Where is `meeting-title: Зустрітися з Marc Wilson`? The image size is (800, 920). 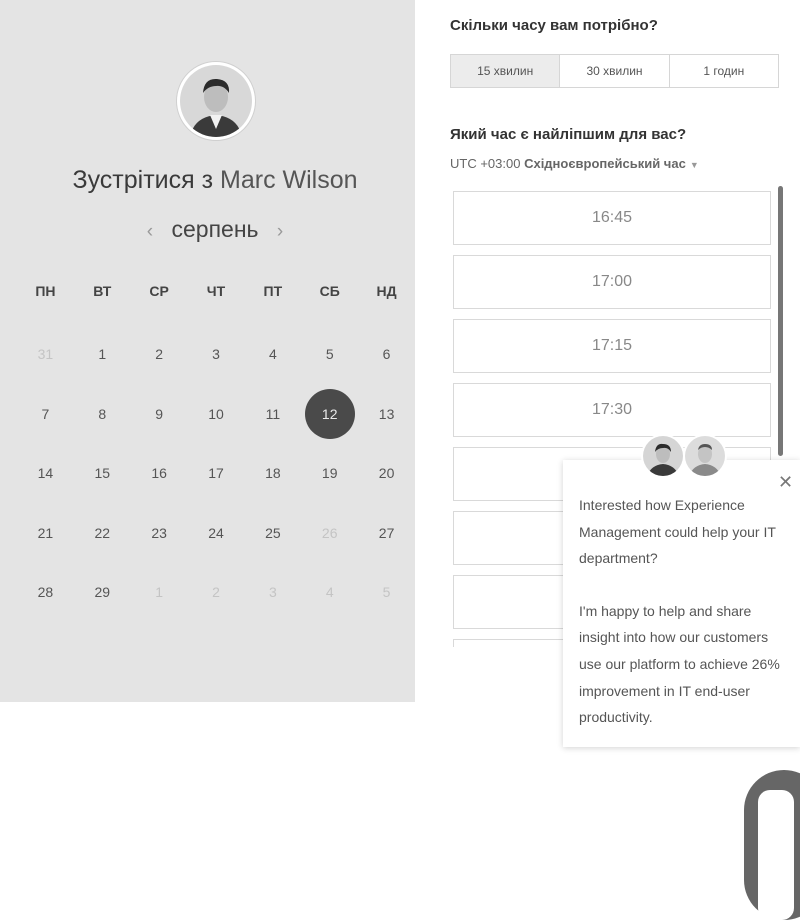 meeting-title: Зустрітися з Marc Wilson is located at coordinates (215, 180).